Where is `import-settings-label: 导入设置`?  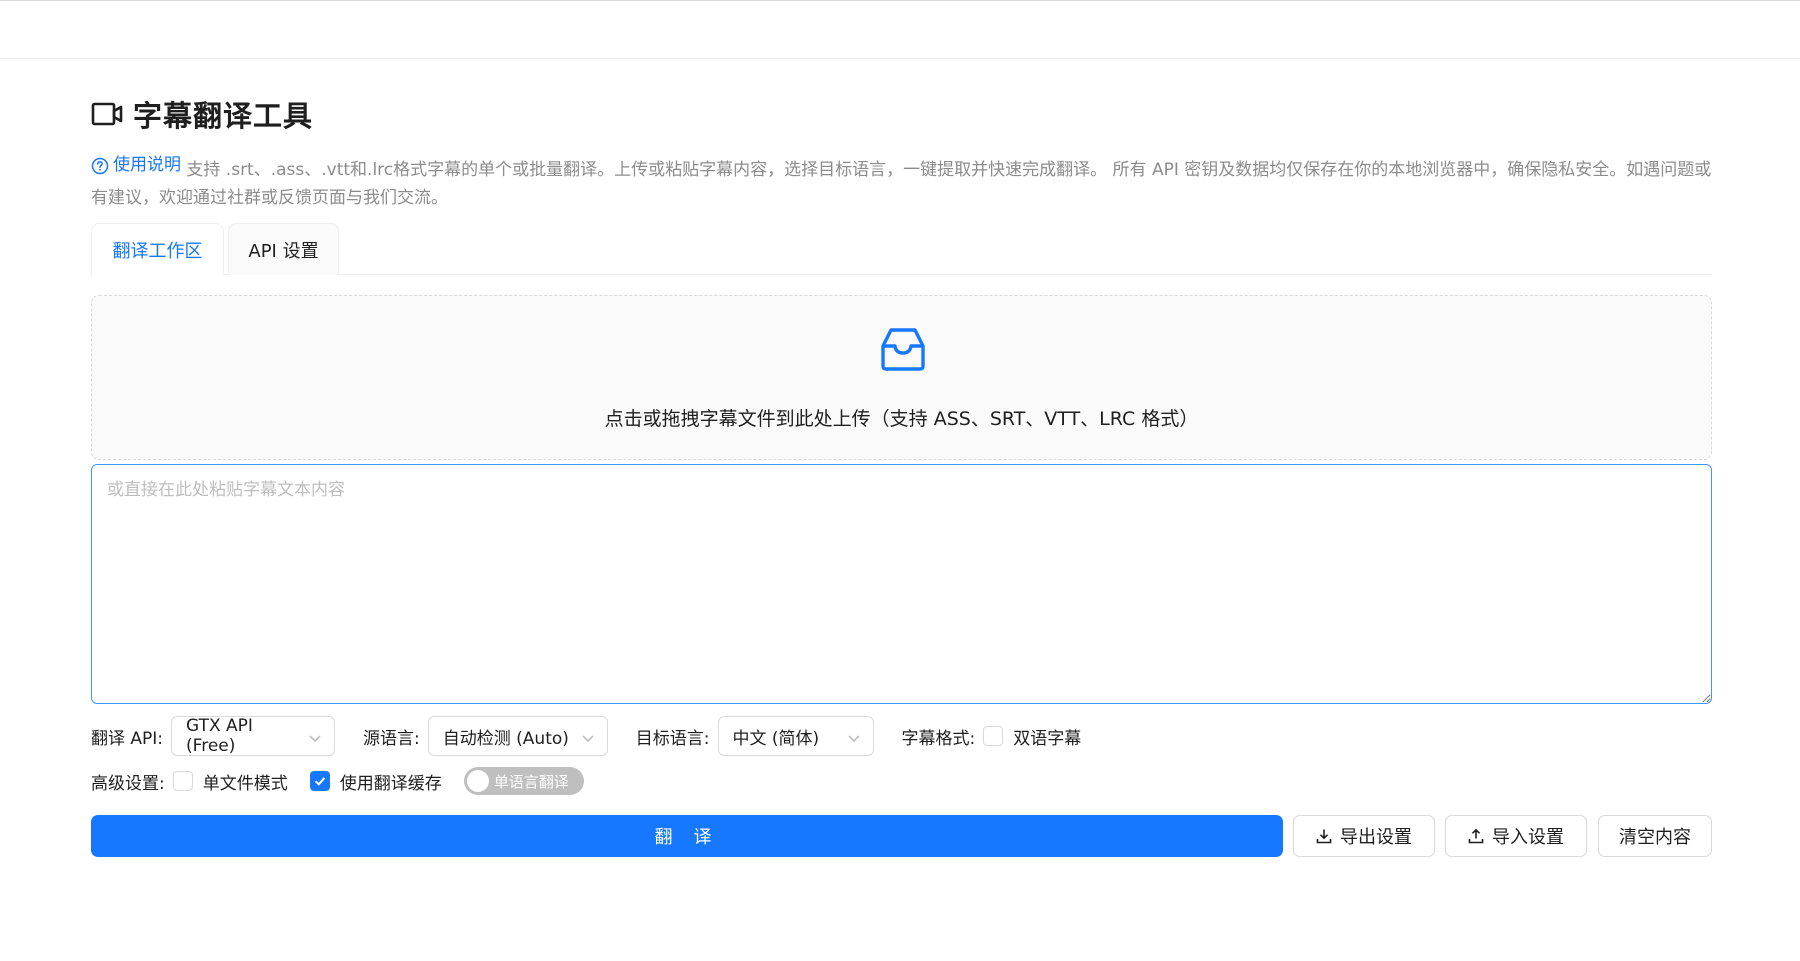
import-settings-label: 导入设置 is located at coordinates (1528, 837).